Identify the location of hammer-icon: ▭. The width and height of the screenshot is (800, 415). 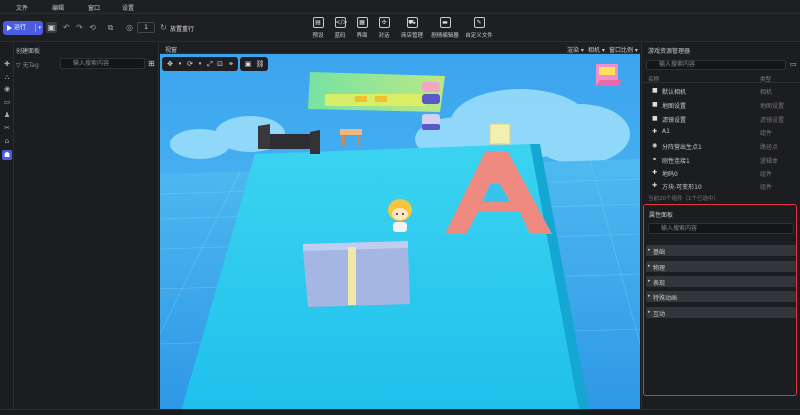
(7, 102).